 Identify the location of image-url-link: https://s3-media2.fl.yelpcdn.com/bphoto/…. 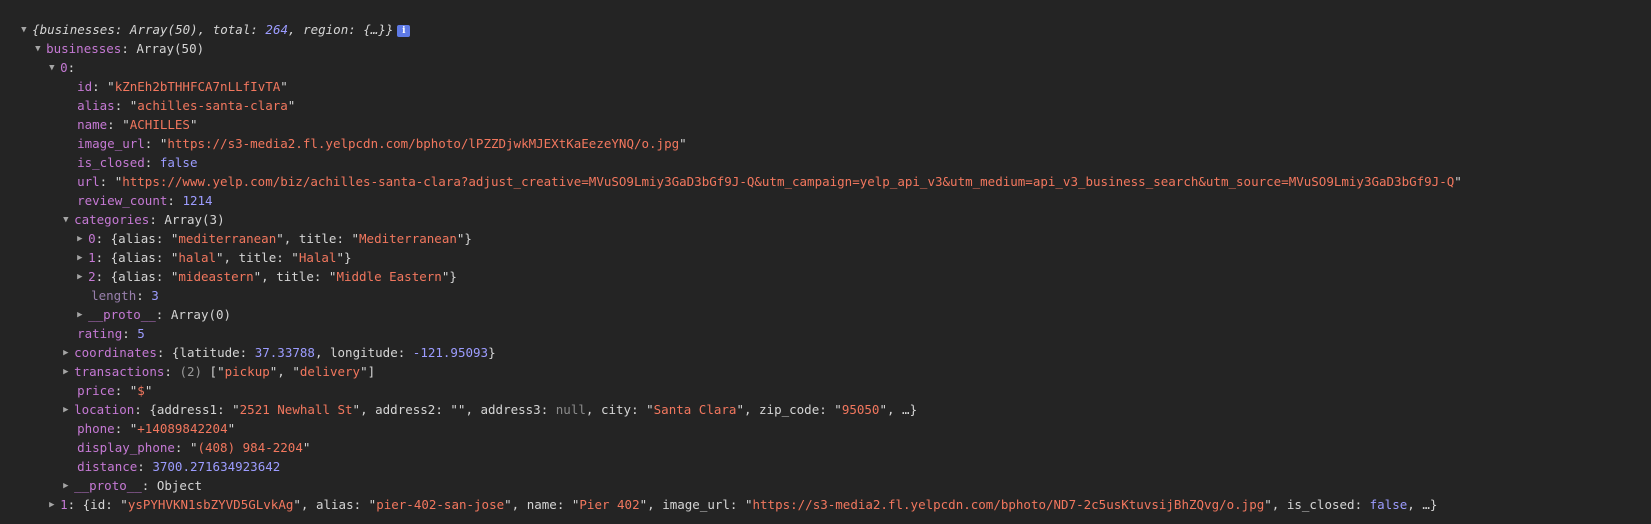
(423, 143).